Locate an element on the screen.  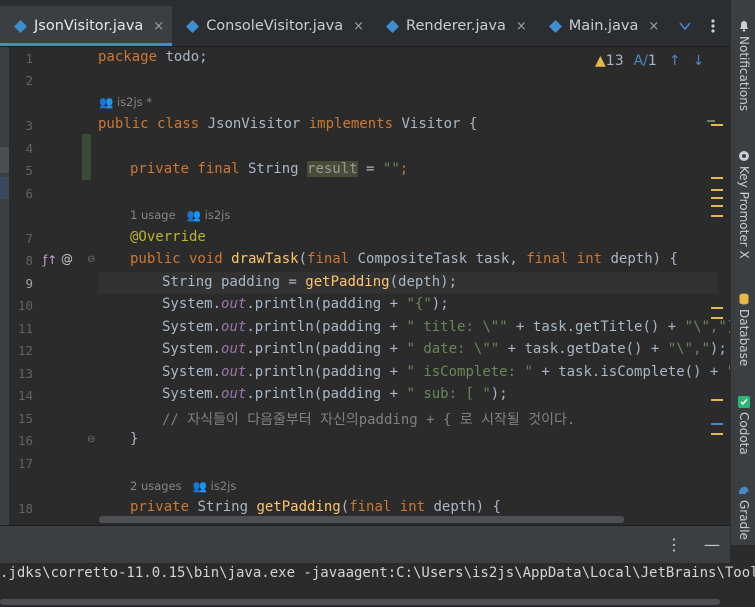
vcs-change-marker is located at coordinates (86, 157).